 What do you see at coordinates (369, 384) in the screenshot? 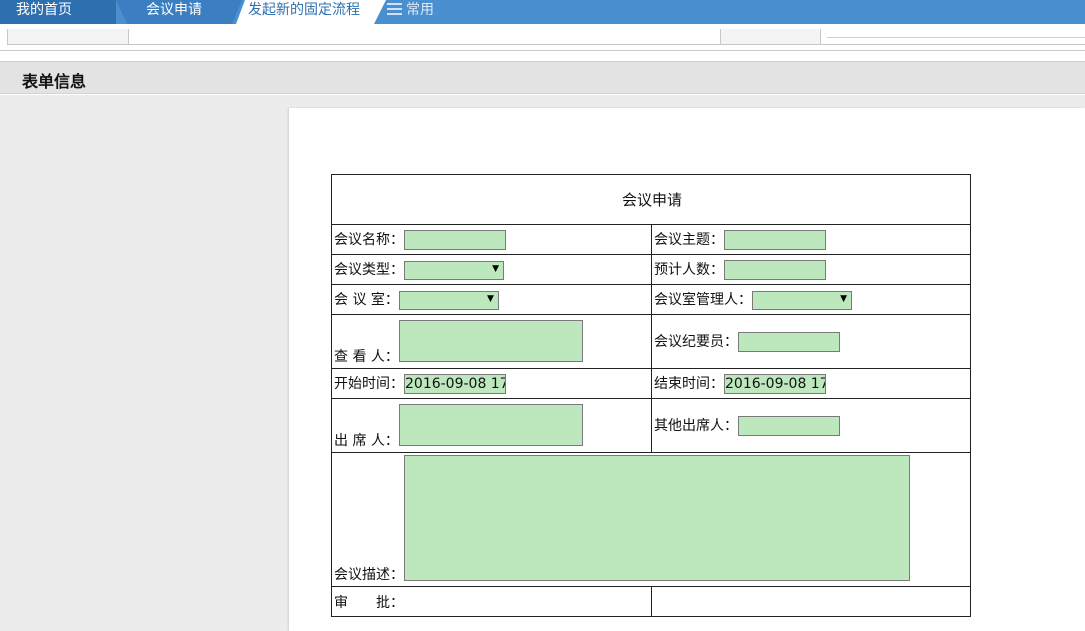
I see `start-time-label: 开始时间：` at bounding box center [369, 384].